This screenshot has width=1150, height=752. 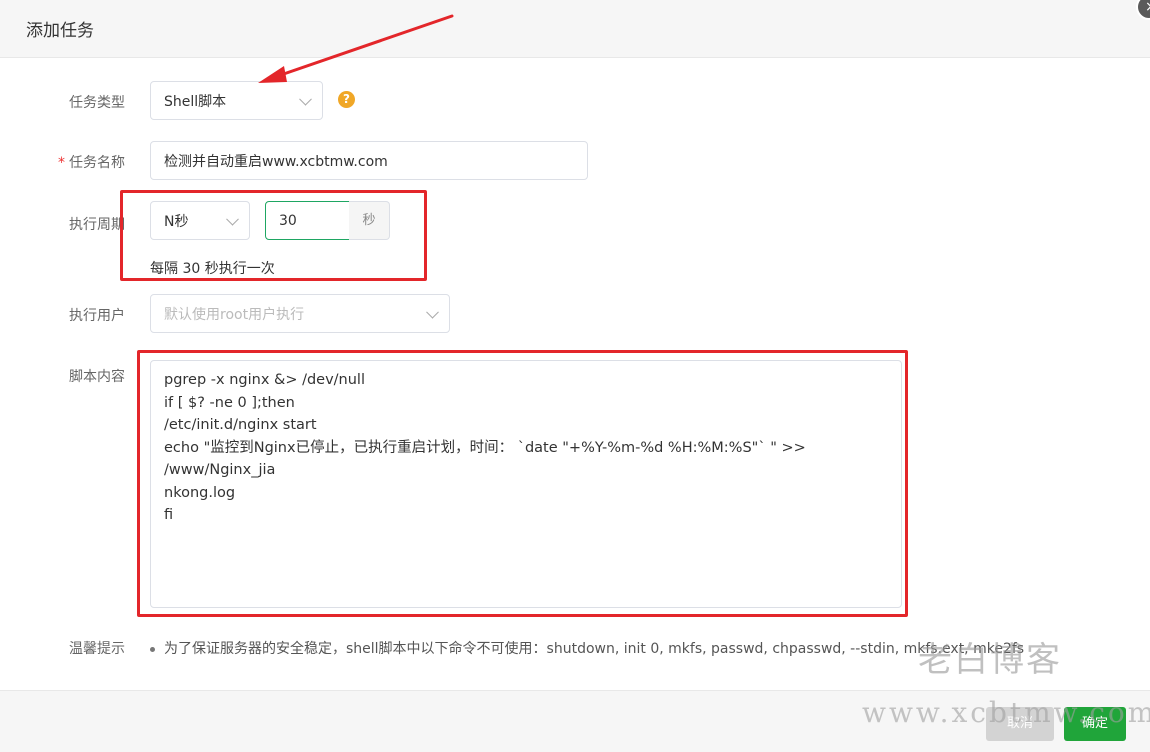 I want to click on watermark-url: www.xcbtmw.com, so click(x=1006, y=712).